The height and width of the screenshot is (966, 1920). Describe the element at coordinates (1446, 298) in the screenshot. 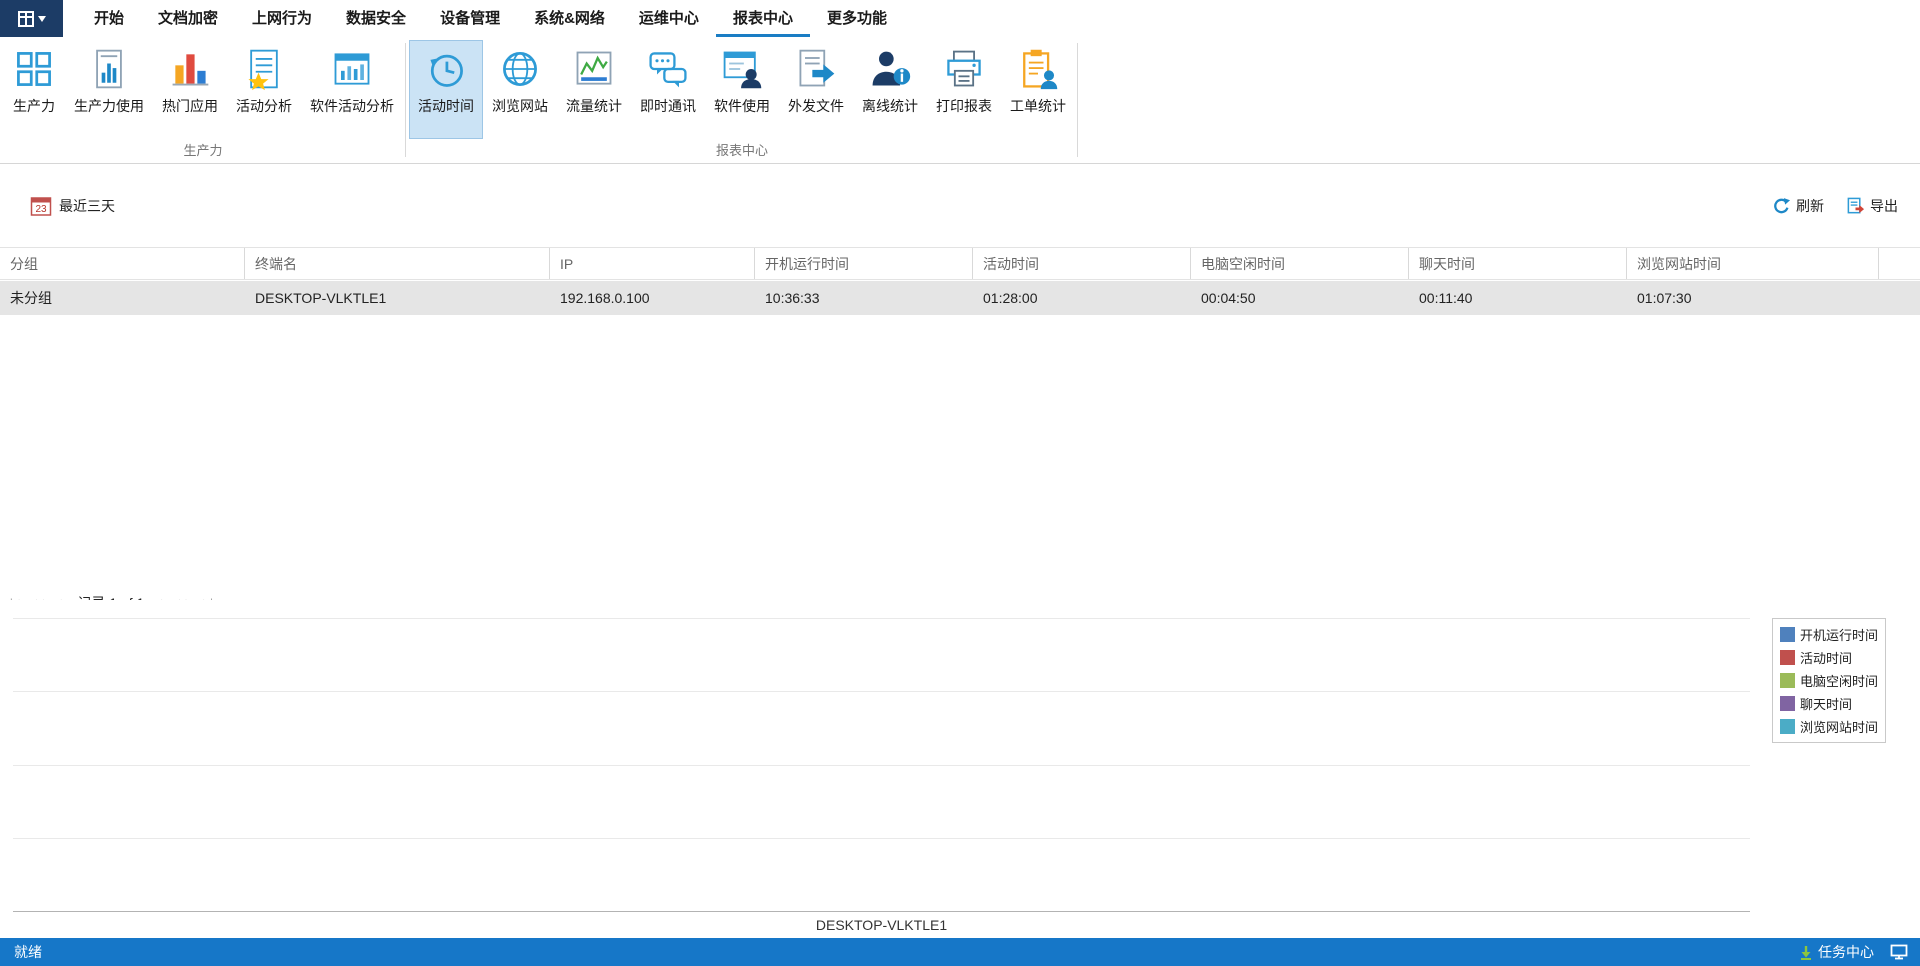

I see `cell-chat-time: 00:11:40` at that location.